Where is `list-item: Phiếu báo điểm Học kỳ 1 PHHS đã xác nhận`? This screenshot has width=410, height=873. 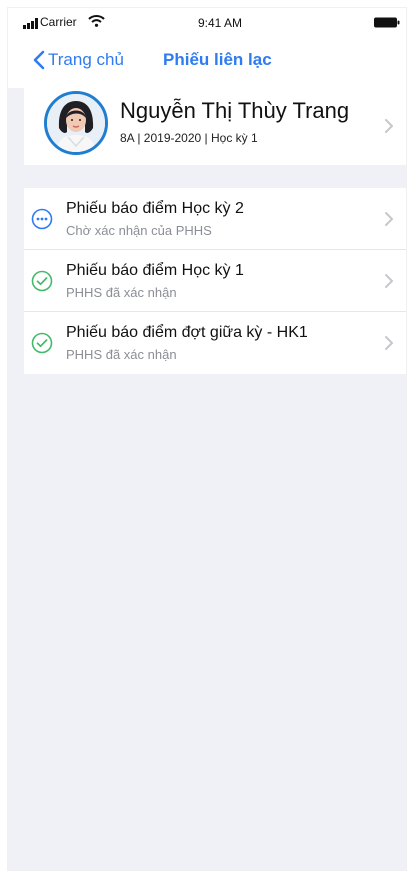
list-item: Phiếu báo điểm Học kỳ 1 PHHS đã xác nhận is located at coordinates (215, 281).